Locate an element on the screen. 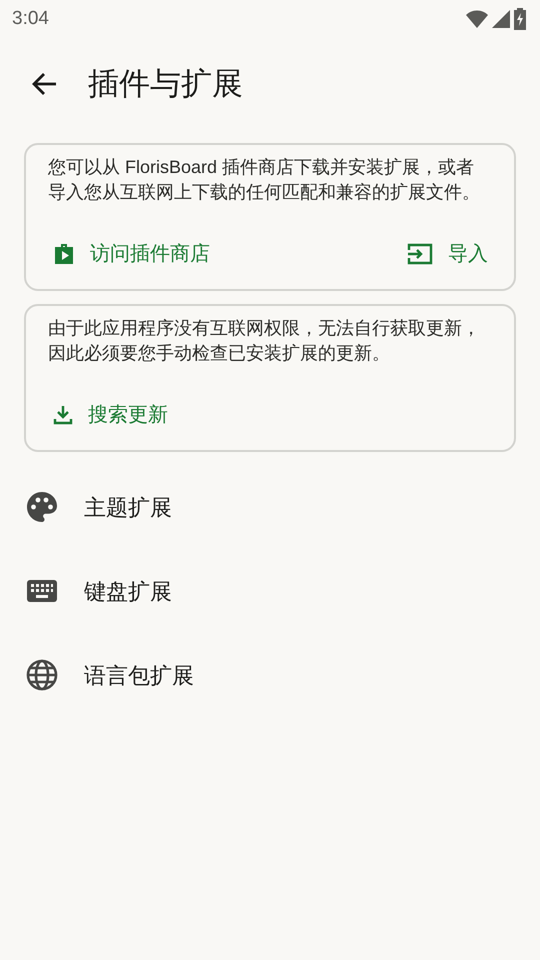  store-bag-icon is located at coordinates (64, 254).